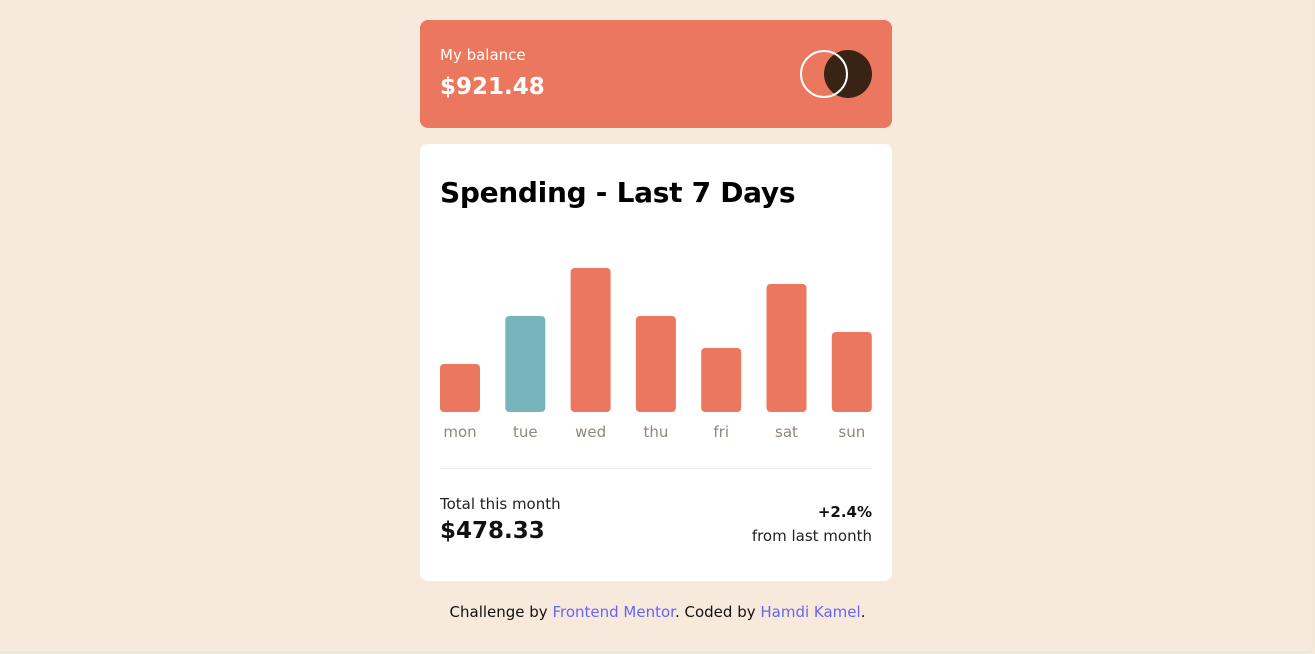 This screenshot has width=1315, height=654. Describe the element at coordinates (810, 612) in the screenshot. I see `author-link: Hamdi Kamel` at that location.